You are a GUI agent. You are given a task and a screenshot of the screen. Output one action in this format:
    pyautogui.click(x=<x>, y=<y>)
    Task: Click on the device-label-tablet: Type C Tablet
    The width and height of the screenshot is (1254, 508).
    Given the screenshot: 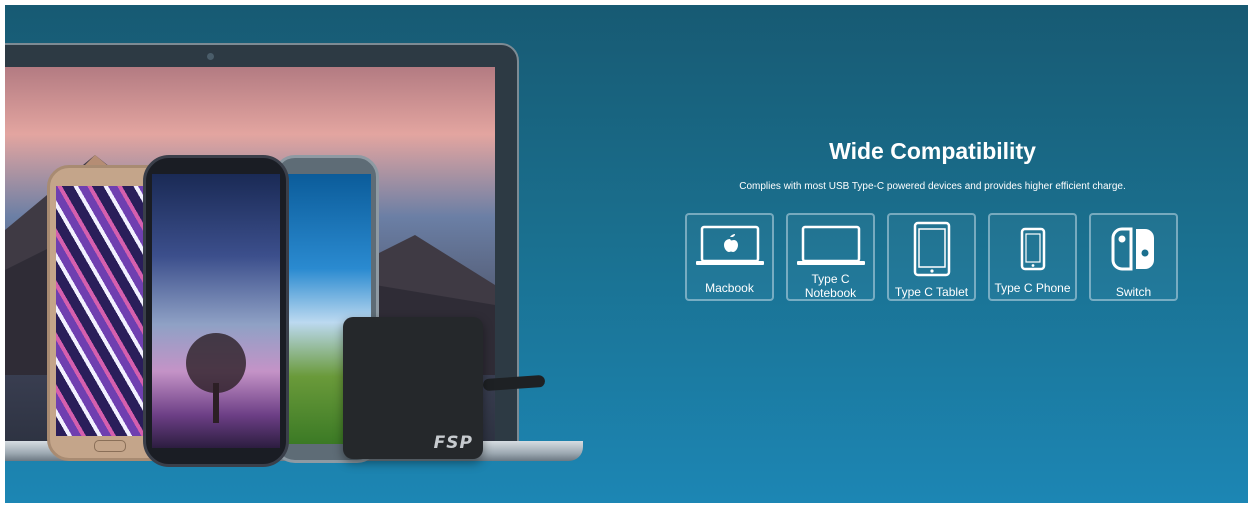 What is the action you would take?
    pyautogui.click(x=931, y=292)
    